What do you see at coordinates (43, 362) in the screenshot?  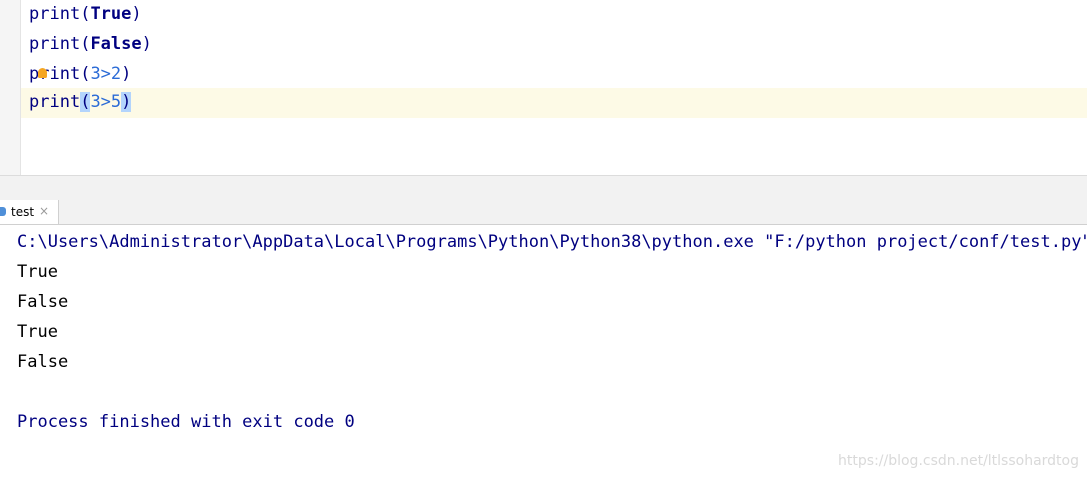 I see `console-output-line-4: False` at bounding box center [43, 362].